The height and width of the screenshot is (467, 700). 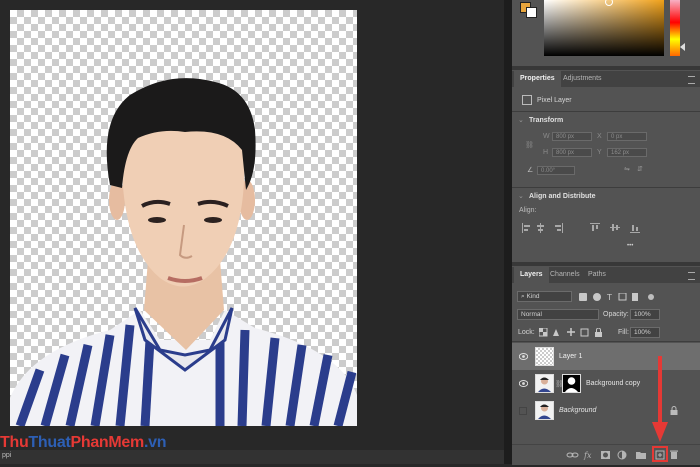 I want to click on x-field: 0 px, so click(x=627, y=136).